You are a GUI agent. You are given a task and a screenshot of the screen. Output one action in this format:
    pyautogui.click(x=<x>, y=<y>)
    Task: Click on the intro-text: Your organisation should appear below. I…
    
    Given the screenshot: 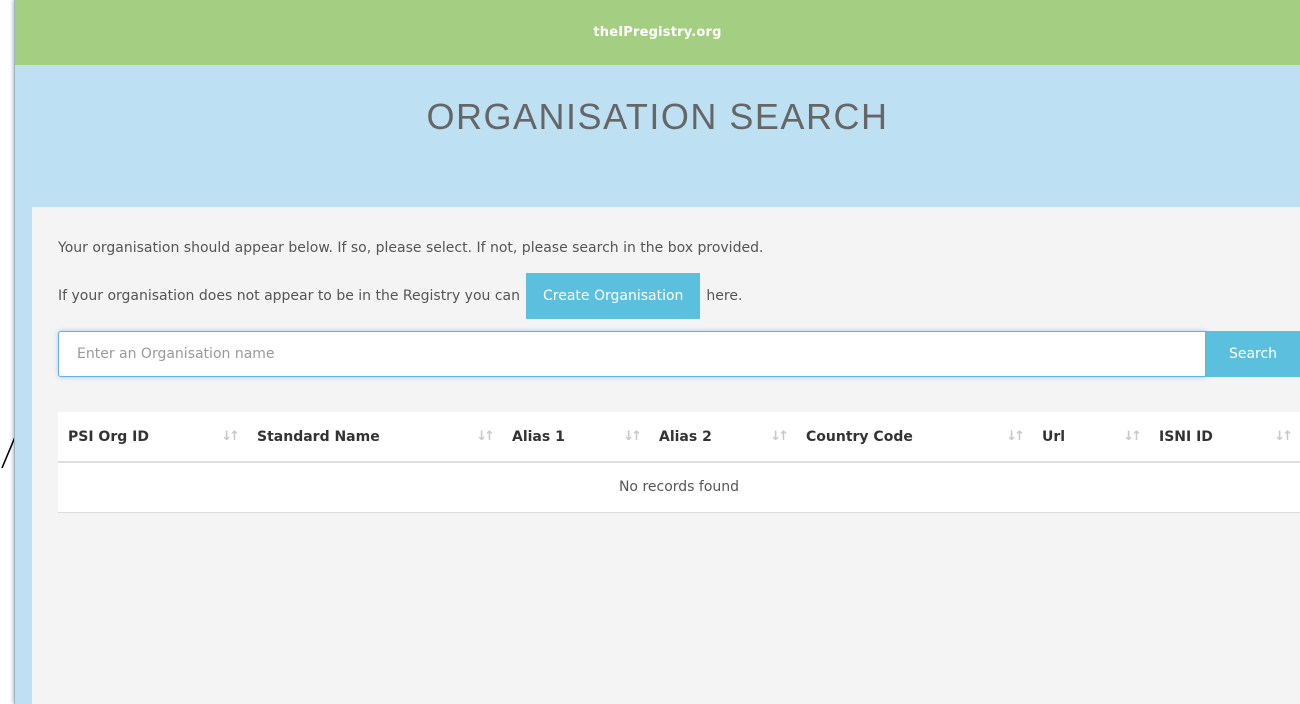 What is the action you would take?
    pyautogui.click(x=411, y=248)
    